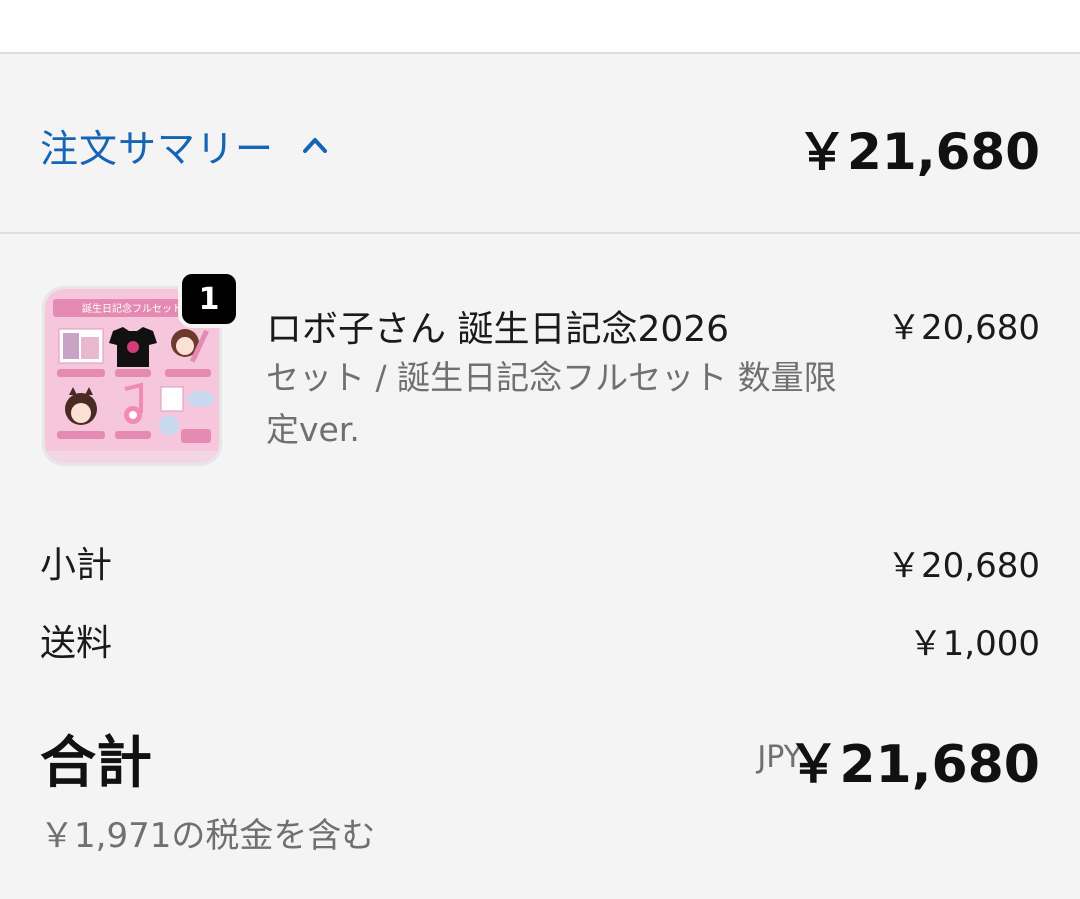  What do you see at coordinates (551, 403) in the screenshot?
I see `line-item-variant: セット / 誕生日記念フルセット 数量限定ver.` at bounding box center [551, 403].